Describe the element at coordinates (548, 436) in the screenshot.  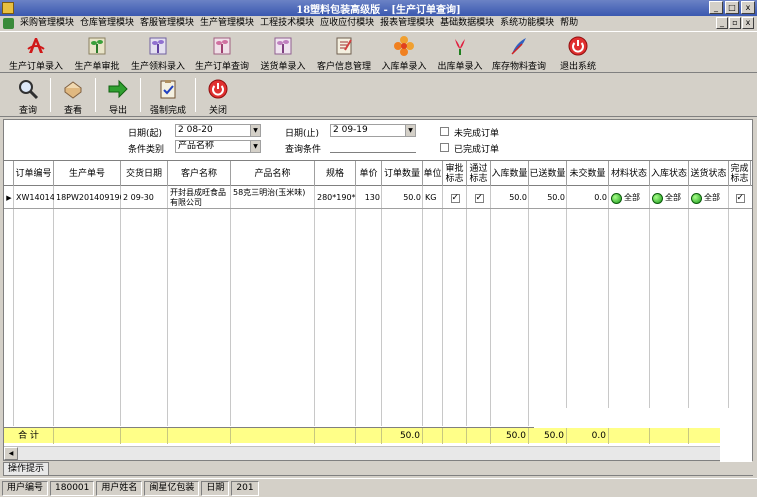
I see `totals-sent-qty: 50.0` at that location.